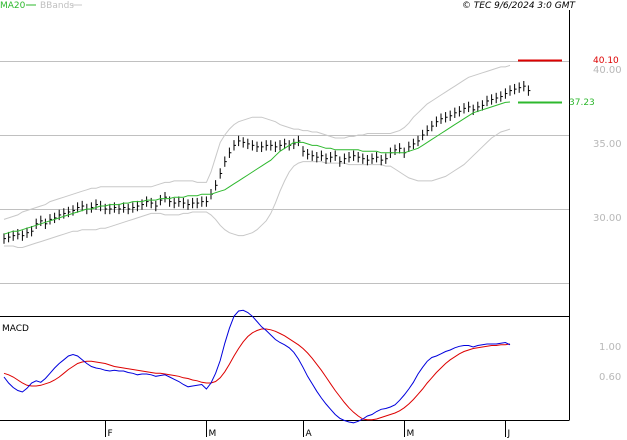  Describe the element at coordinates (57, 6) in the screenshot. I see `legend-bbands: BBands` at that location.